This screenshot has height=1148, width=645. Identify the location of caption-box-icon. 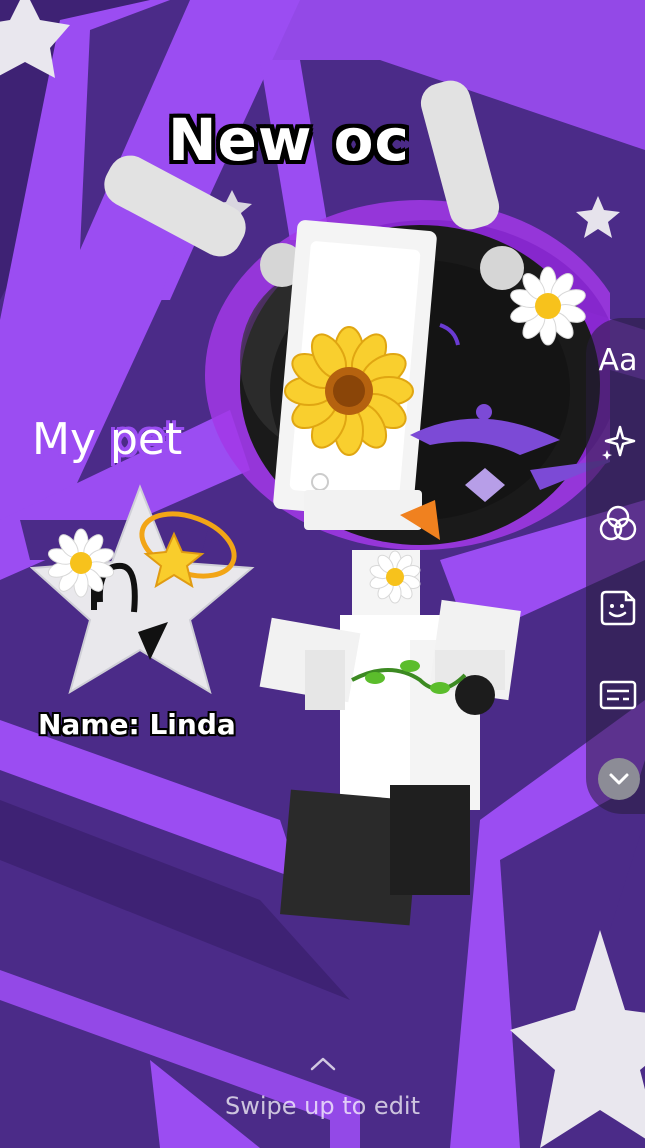
(618, 695).